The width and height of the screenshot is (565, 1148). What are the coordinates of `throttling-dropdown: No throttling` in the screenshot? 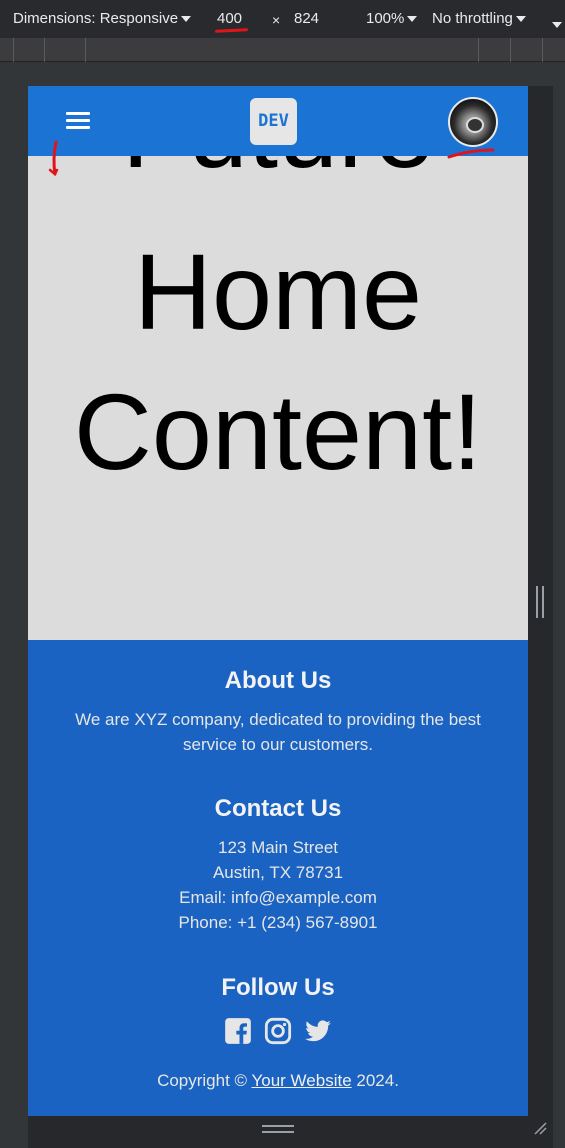 It's located at (479, 18).